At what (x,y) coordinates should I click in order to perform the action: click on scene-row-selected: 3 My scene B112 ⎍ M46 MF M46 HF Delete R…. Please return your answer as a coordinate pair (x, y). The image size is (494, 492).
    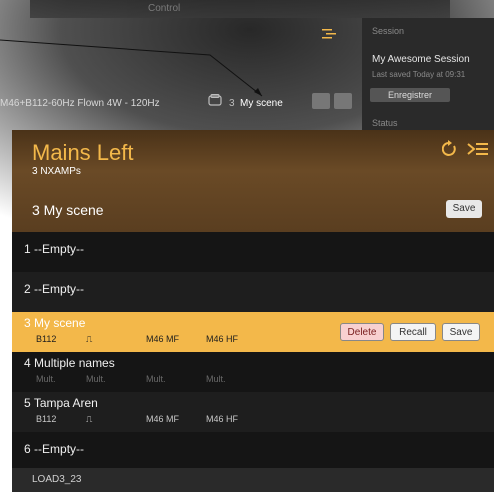
    Looking at the image, I should click on (253, 332).